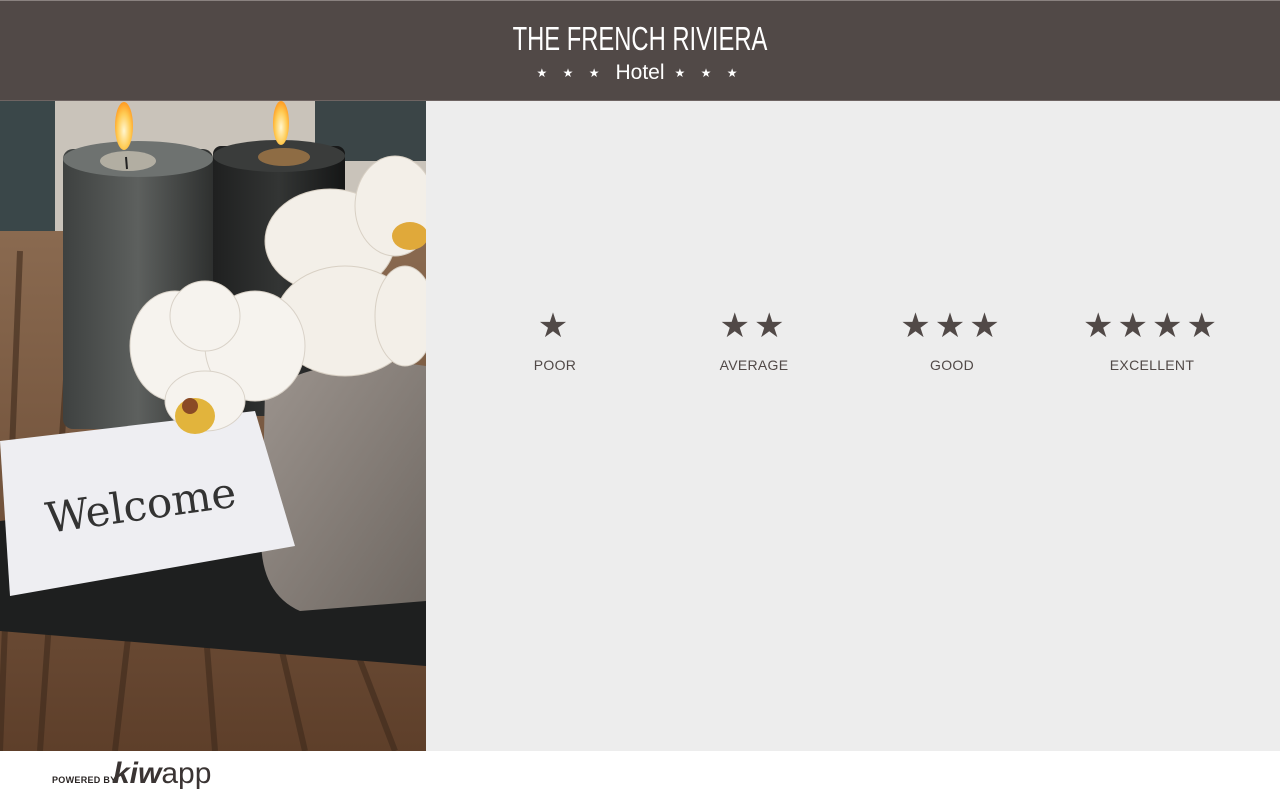  What do you see at coordinates (709, 73) in the screenshot?
I see `logo-stars-right: ★ ★ ★` at bounding box center [709, 73].